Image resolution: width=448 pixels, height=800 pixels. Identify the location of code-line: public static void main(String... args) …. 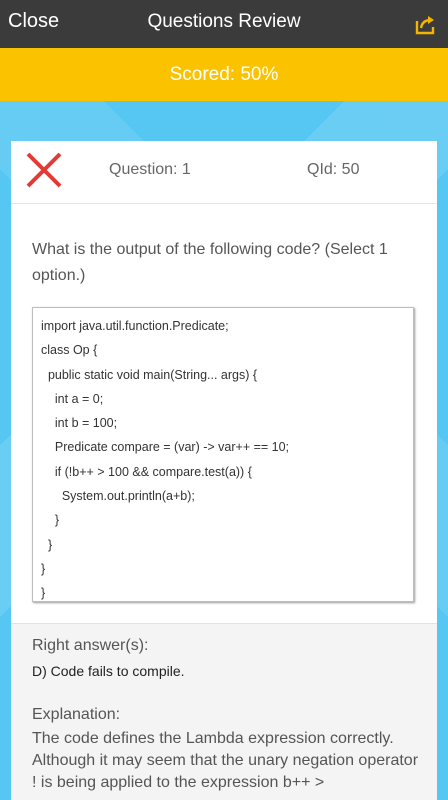
(149, 374).